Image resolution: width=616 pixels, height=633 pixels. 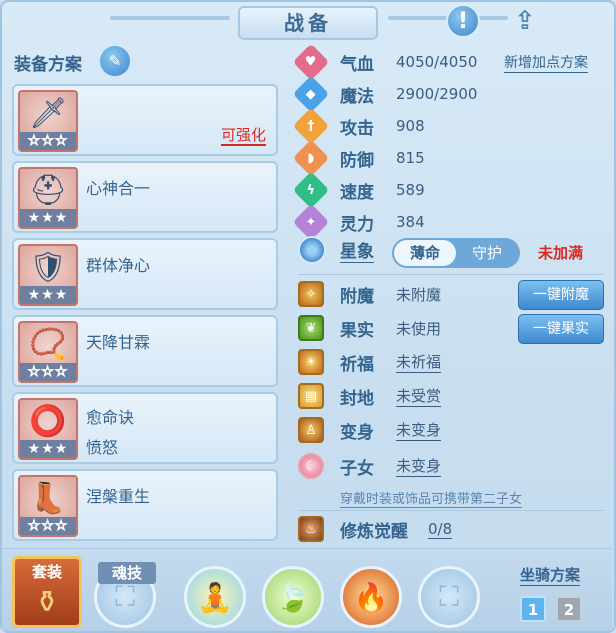 I want to click on boots-icon: 👢 ☆☆☆, so click(x=48, y=506).